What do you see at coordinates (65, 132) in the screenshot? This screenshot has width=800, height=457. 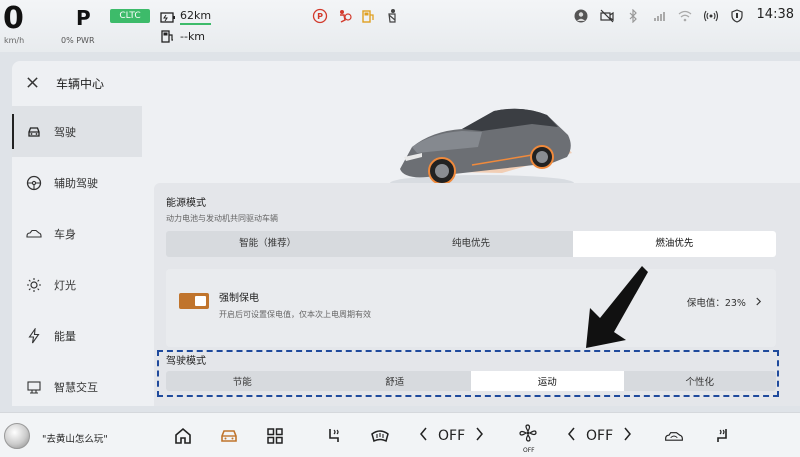 I see `sidebar-item-label: 驾驶` at bounding box center [65, 132].